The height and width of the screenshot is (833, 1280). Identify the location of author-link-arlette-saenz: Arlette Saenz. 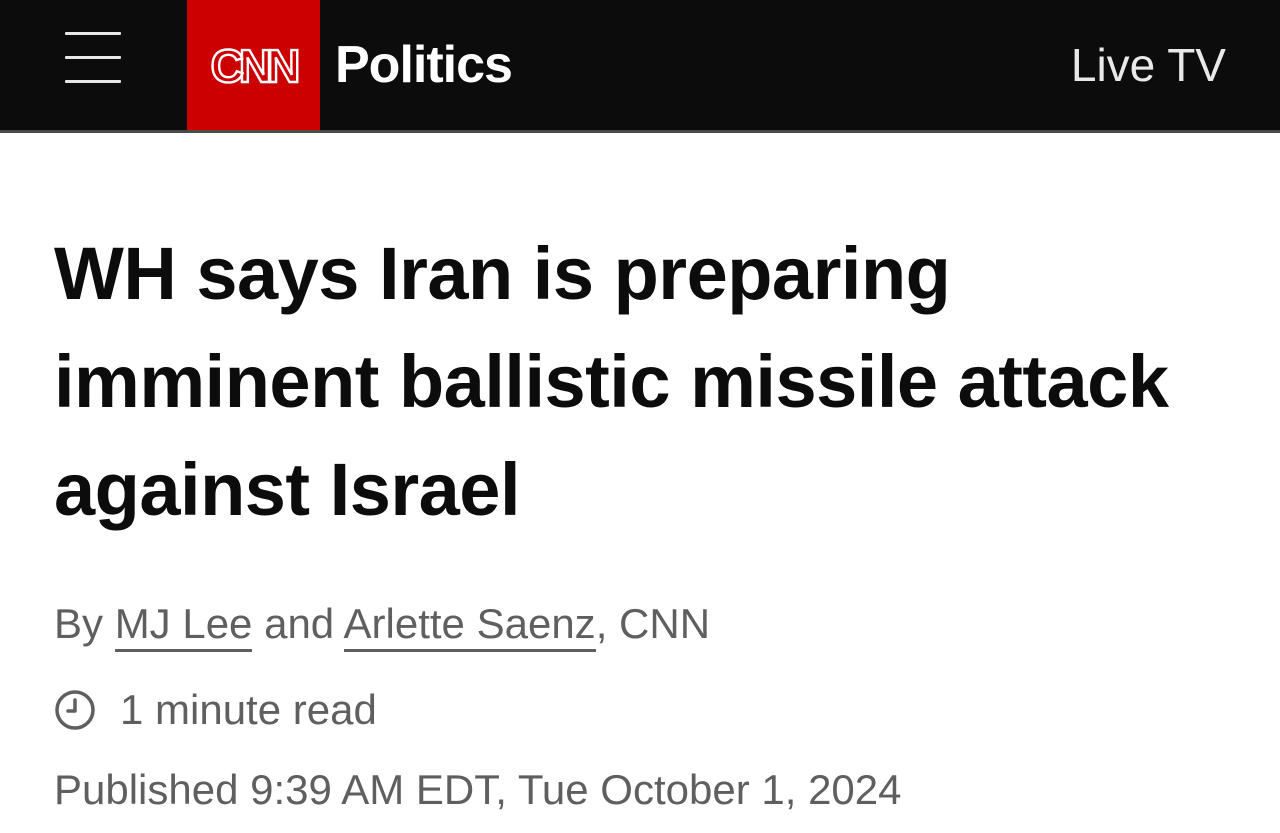
(469, 626).